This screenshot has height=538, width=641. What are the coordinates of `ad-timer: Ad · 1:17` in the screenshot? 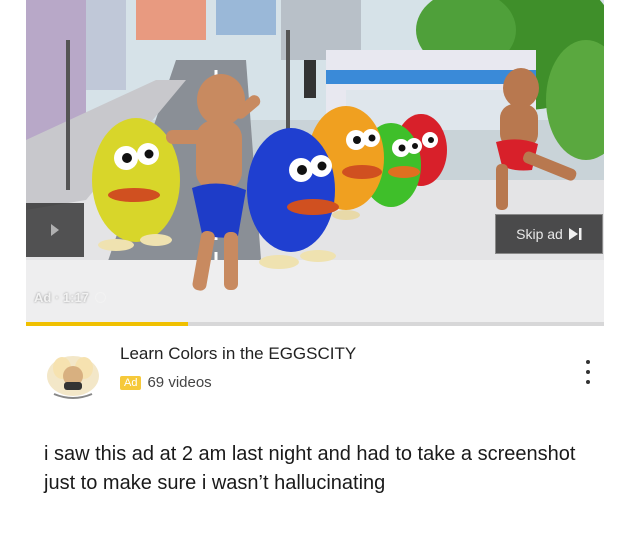 It's located at (70, 297).